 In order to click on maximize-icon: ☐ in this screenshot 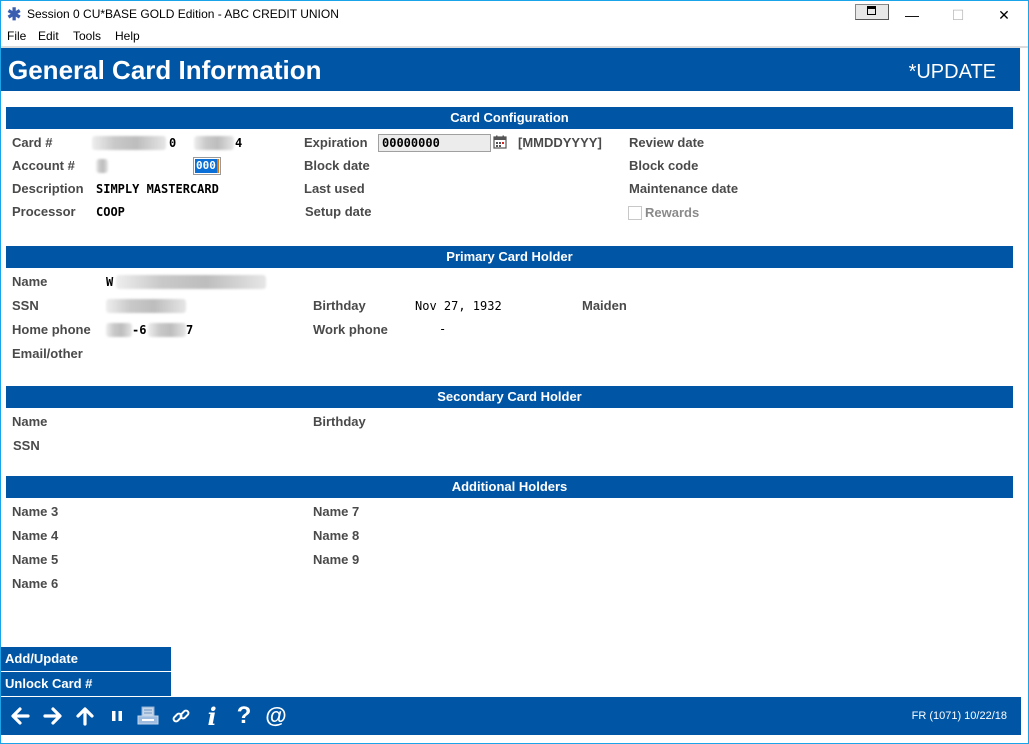, I will do `click(958, 14)`.